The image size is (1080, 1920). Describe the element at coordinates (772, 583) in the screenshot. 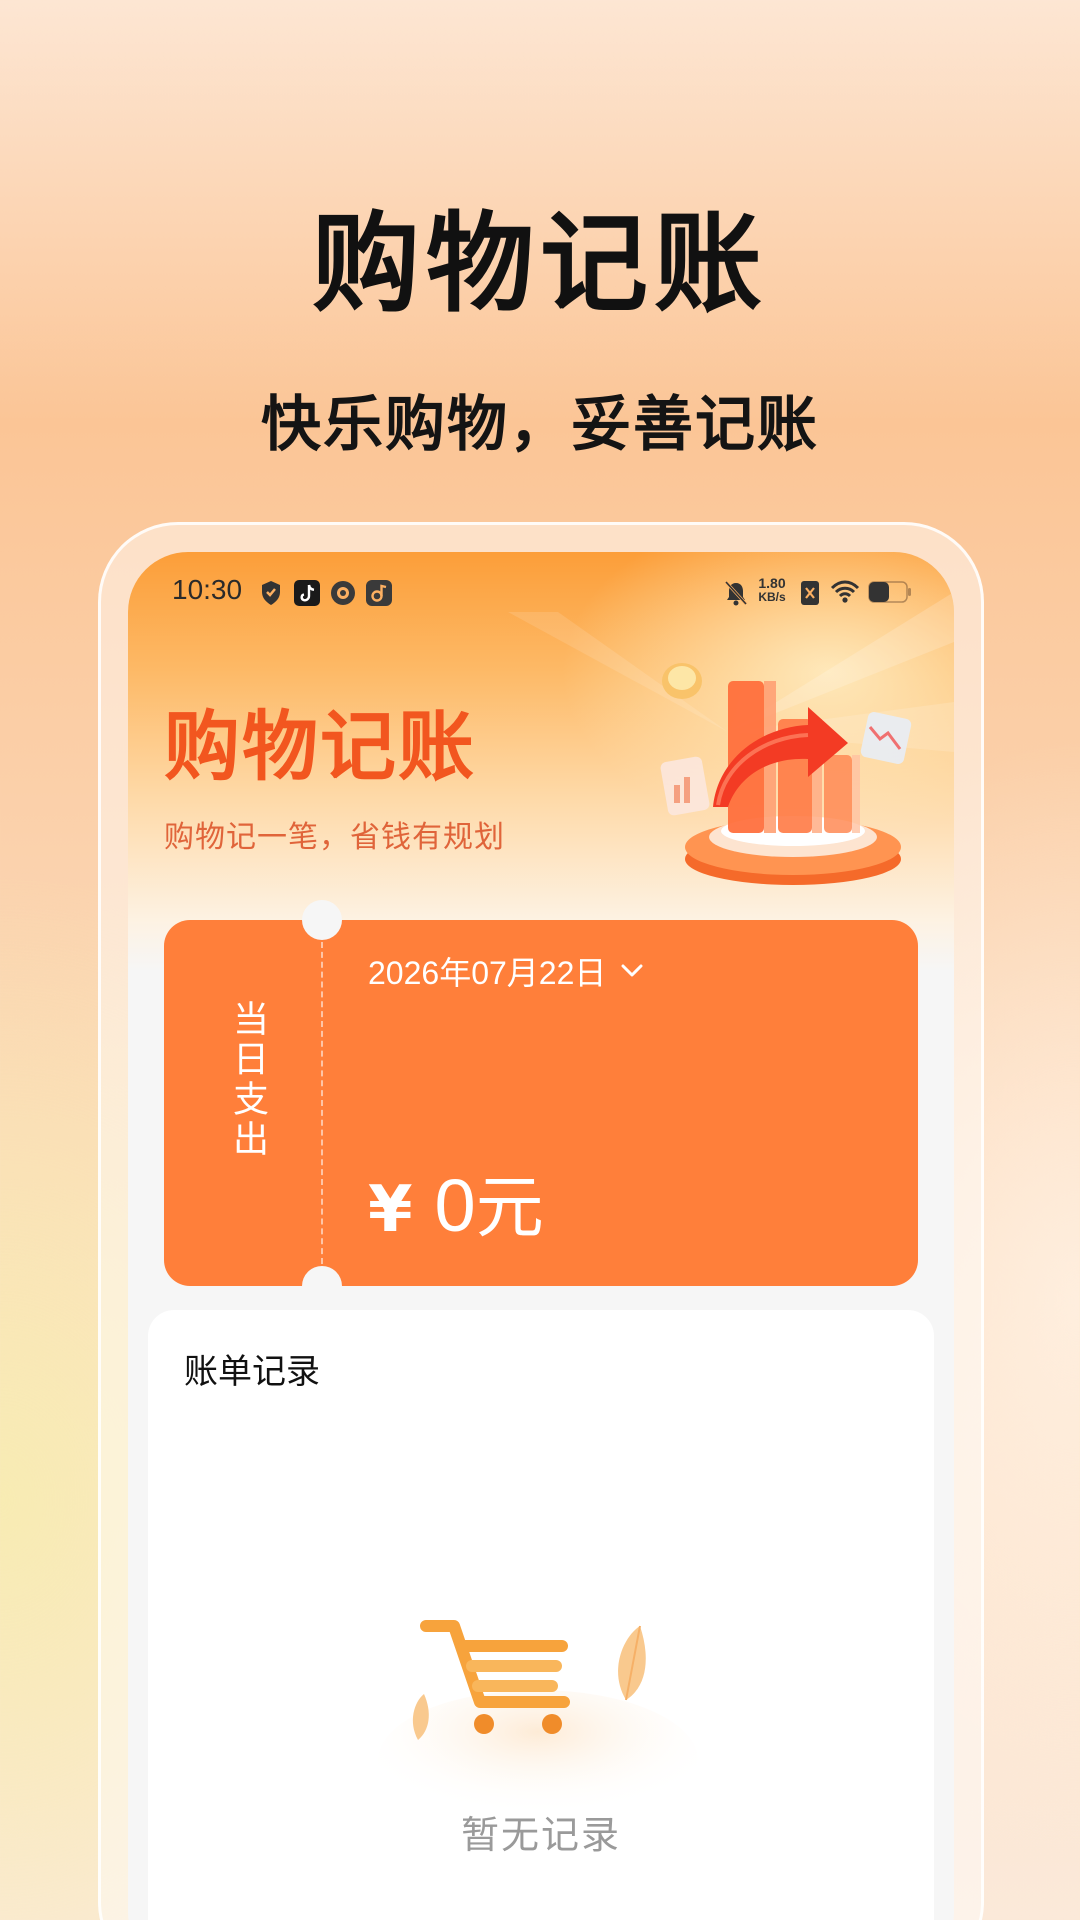

I see `network-speed-value: 1.80` at that location.